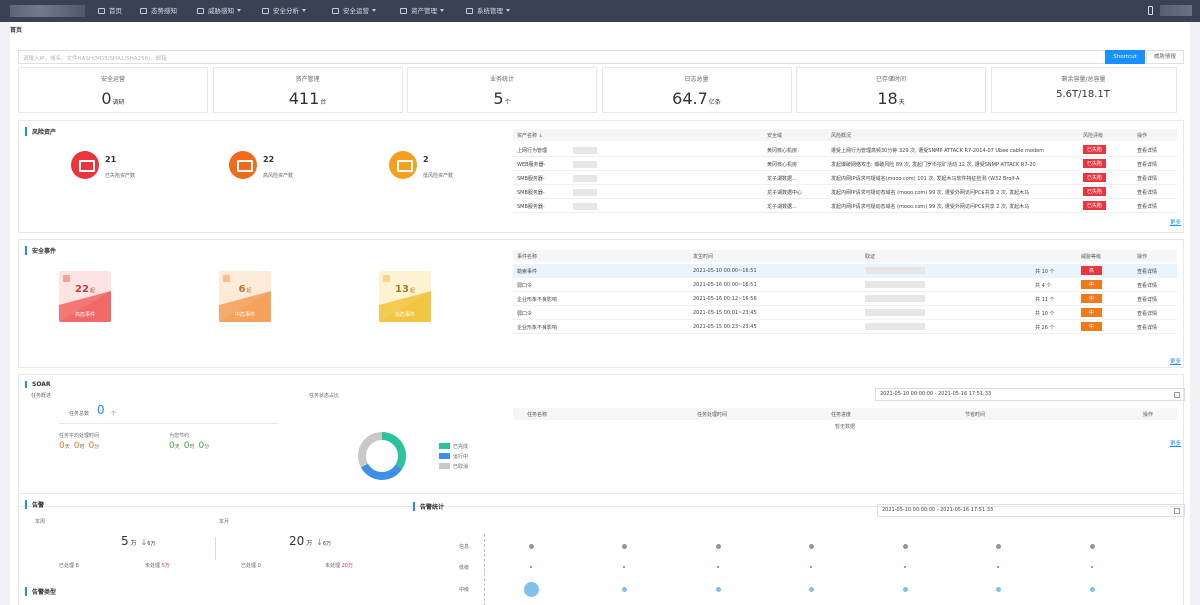  I want to click on shortcut-button: Shortcut, so click(1125, 57).